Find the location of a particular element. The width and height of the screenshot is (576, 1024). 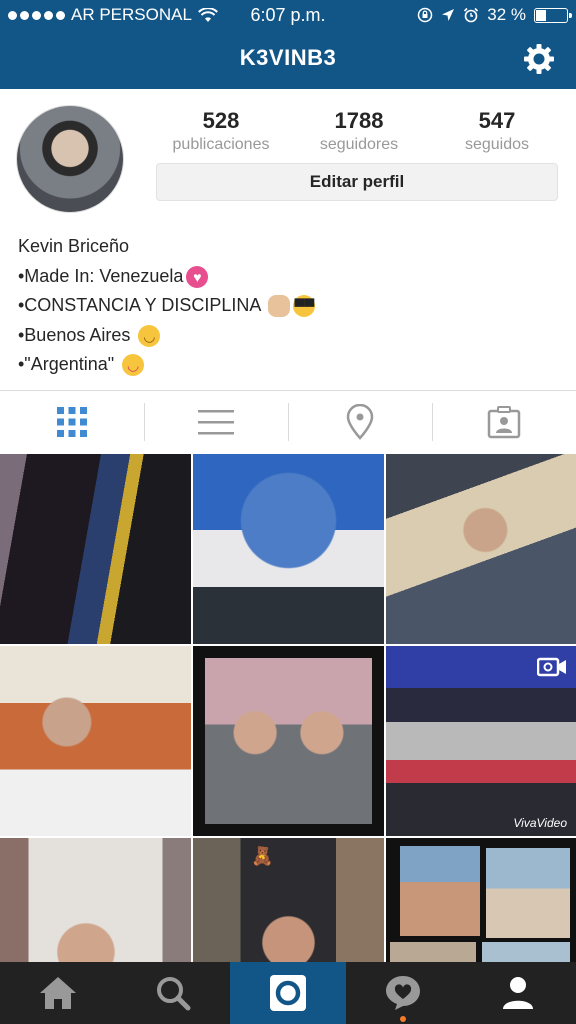

tab-camera is located at coordinates (288, 993).